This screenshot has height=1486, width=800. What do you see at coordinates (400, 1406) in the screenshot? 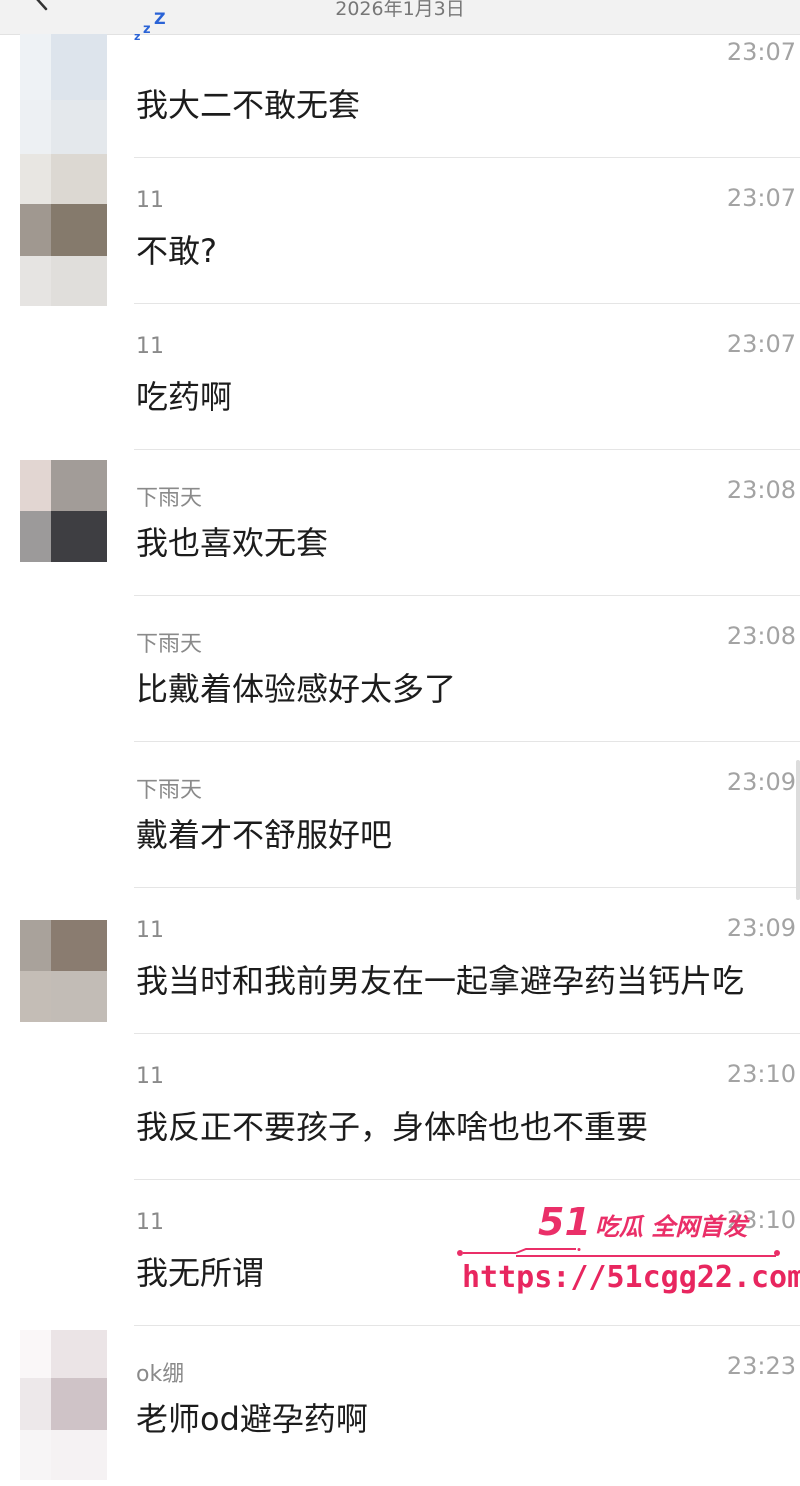
I see `message-row: ok绷 23:23 老师od避孕药啊` at bounding box center [400, 1406].